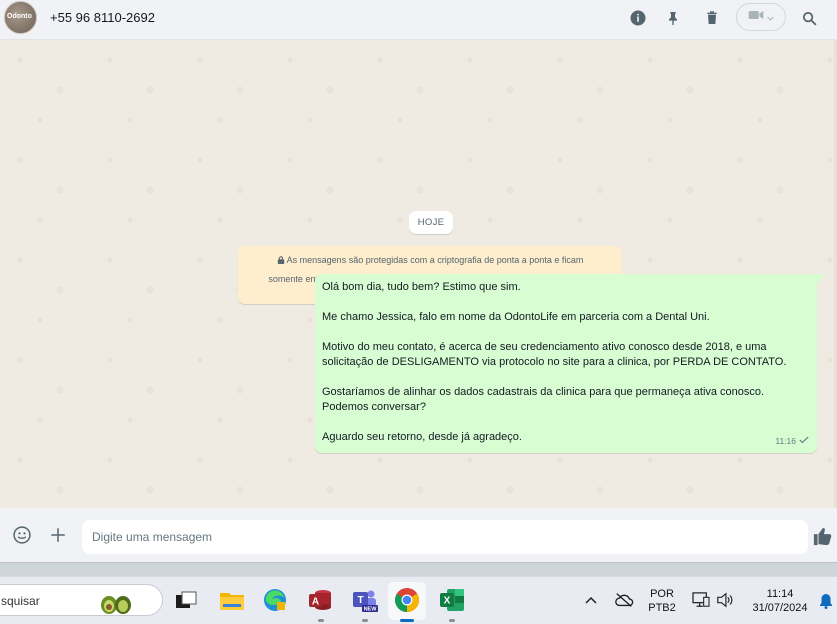 Image resolution: width=837 pixels, height=624 pixels. I want to click on pin-icon, so click(673, 18).